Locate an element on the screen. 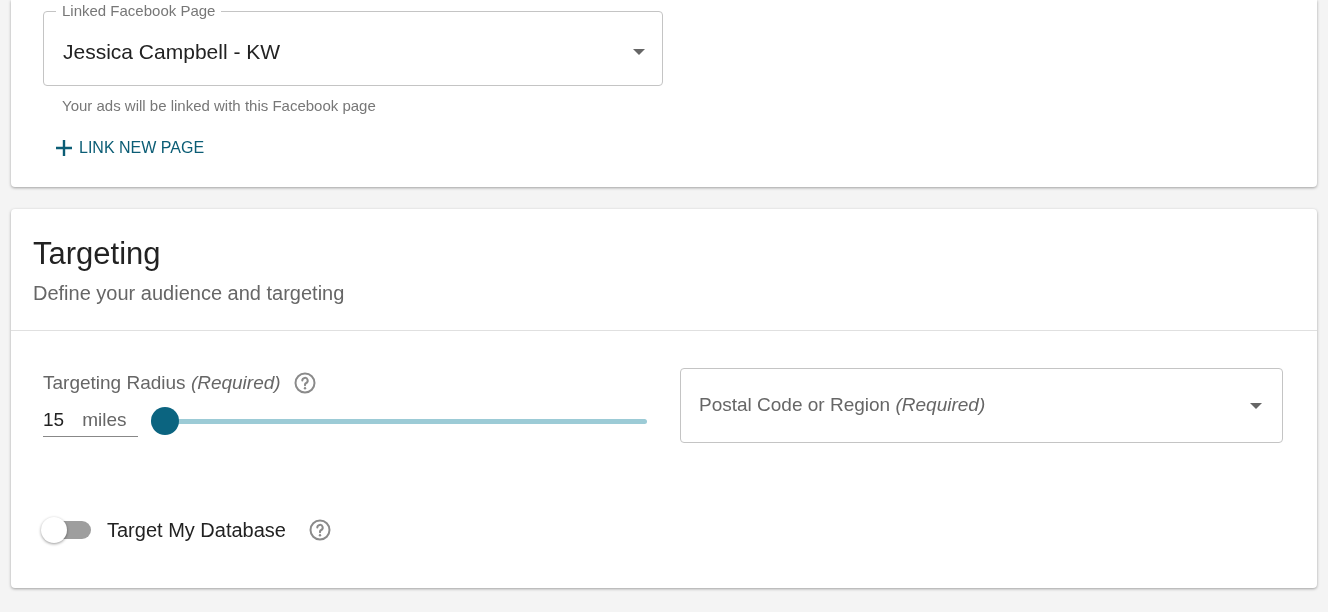 The image size is (1328, 612). database-toggle is located at coordinates (67, 530).